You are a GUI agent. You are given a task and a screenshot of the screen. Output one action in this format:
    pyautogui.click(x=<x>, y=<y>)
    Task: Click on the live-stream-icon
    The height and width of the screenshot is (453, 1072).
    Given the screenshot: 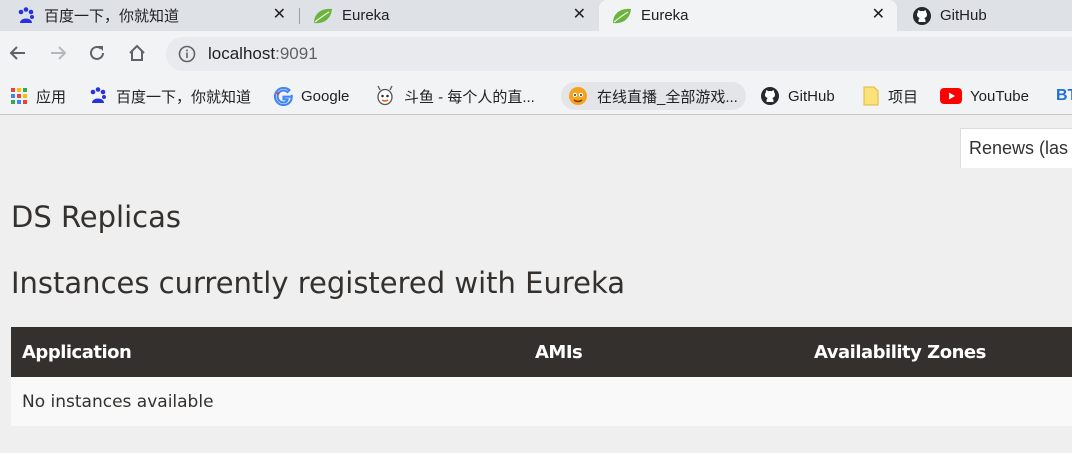 What is the action you would take?
    pyautogui.click(x=578, y=96)
    